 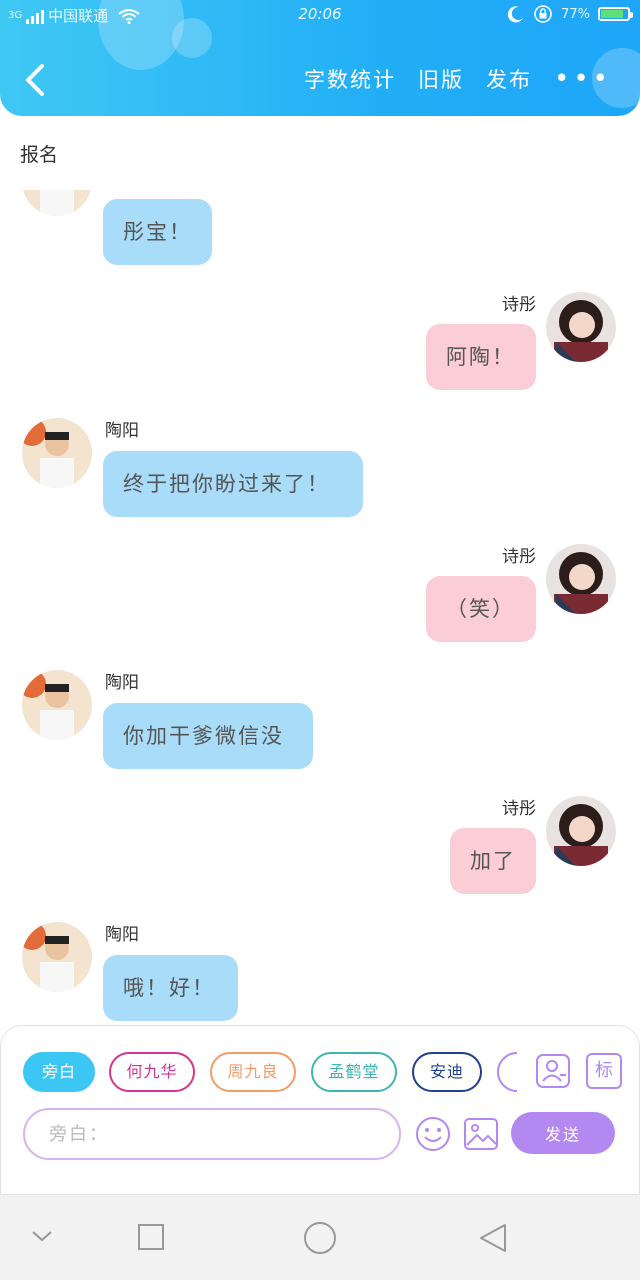 I want to click on home-circle-icon, so click(x=320, y=1238).